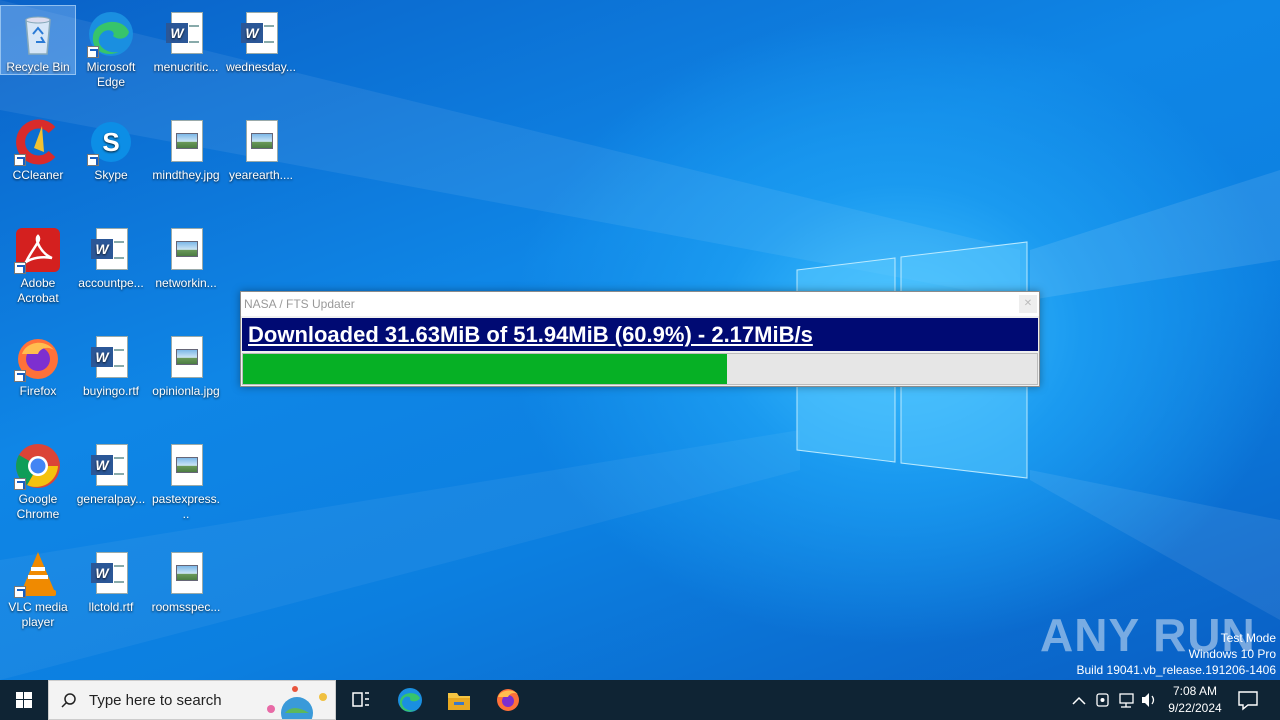  I want to click on desktop-icon-llctold: W llctold.rtf, so click(111, 580).